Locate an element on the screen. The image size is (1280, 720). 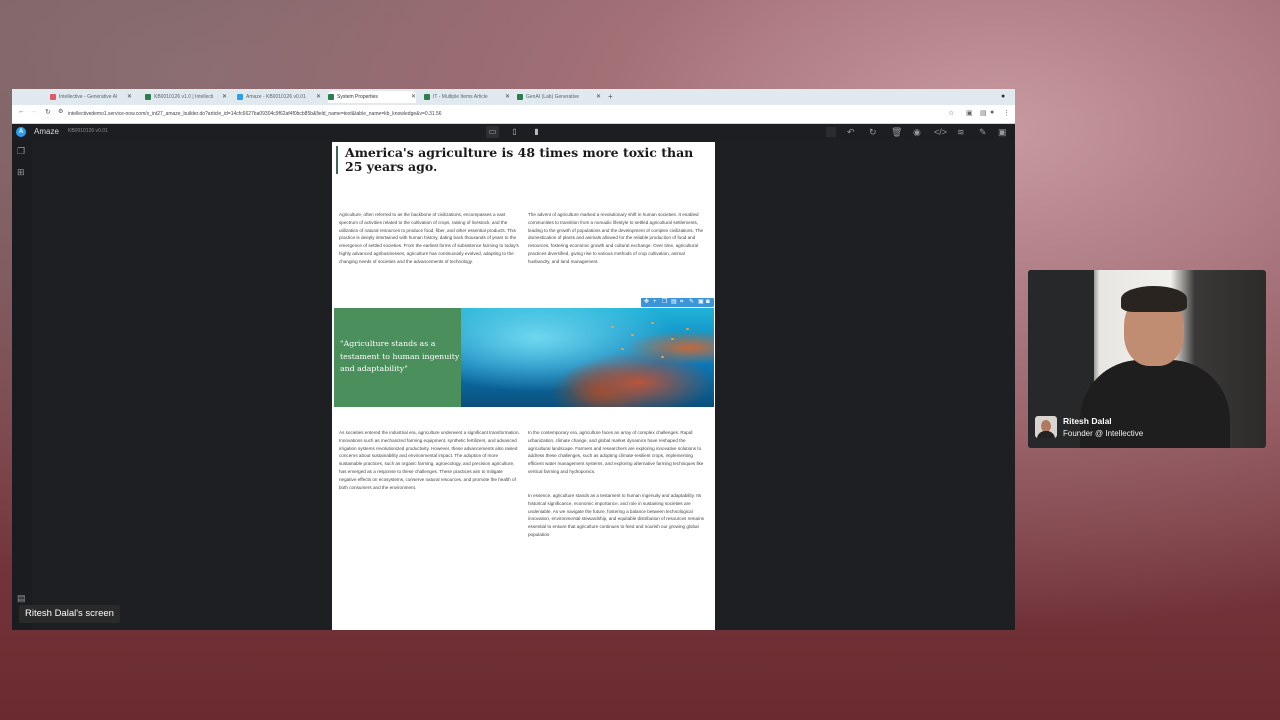
forward-icon: → is located at coordinates (33, 111).